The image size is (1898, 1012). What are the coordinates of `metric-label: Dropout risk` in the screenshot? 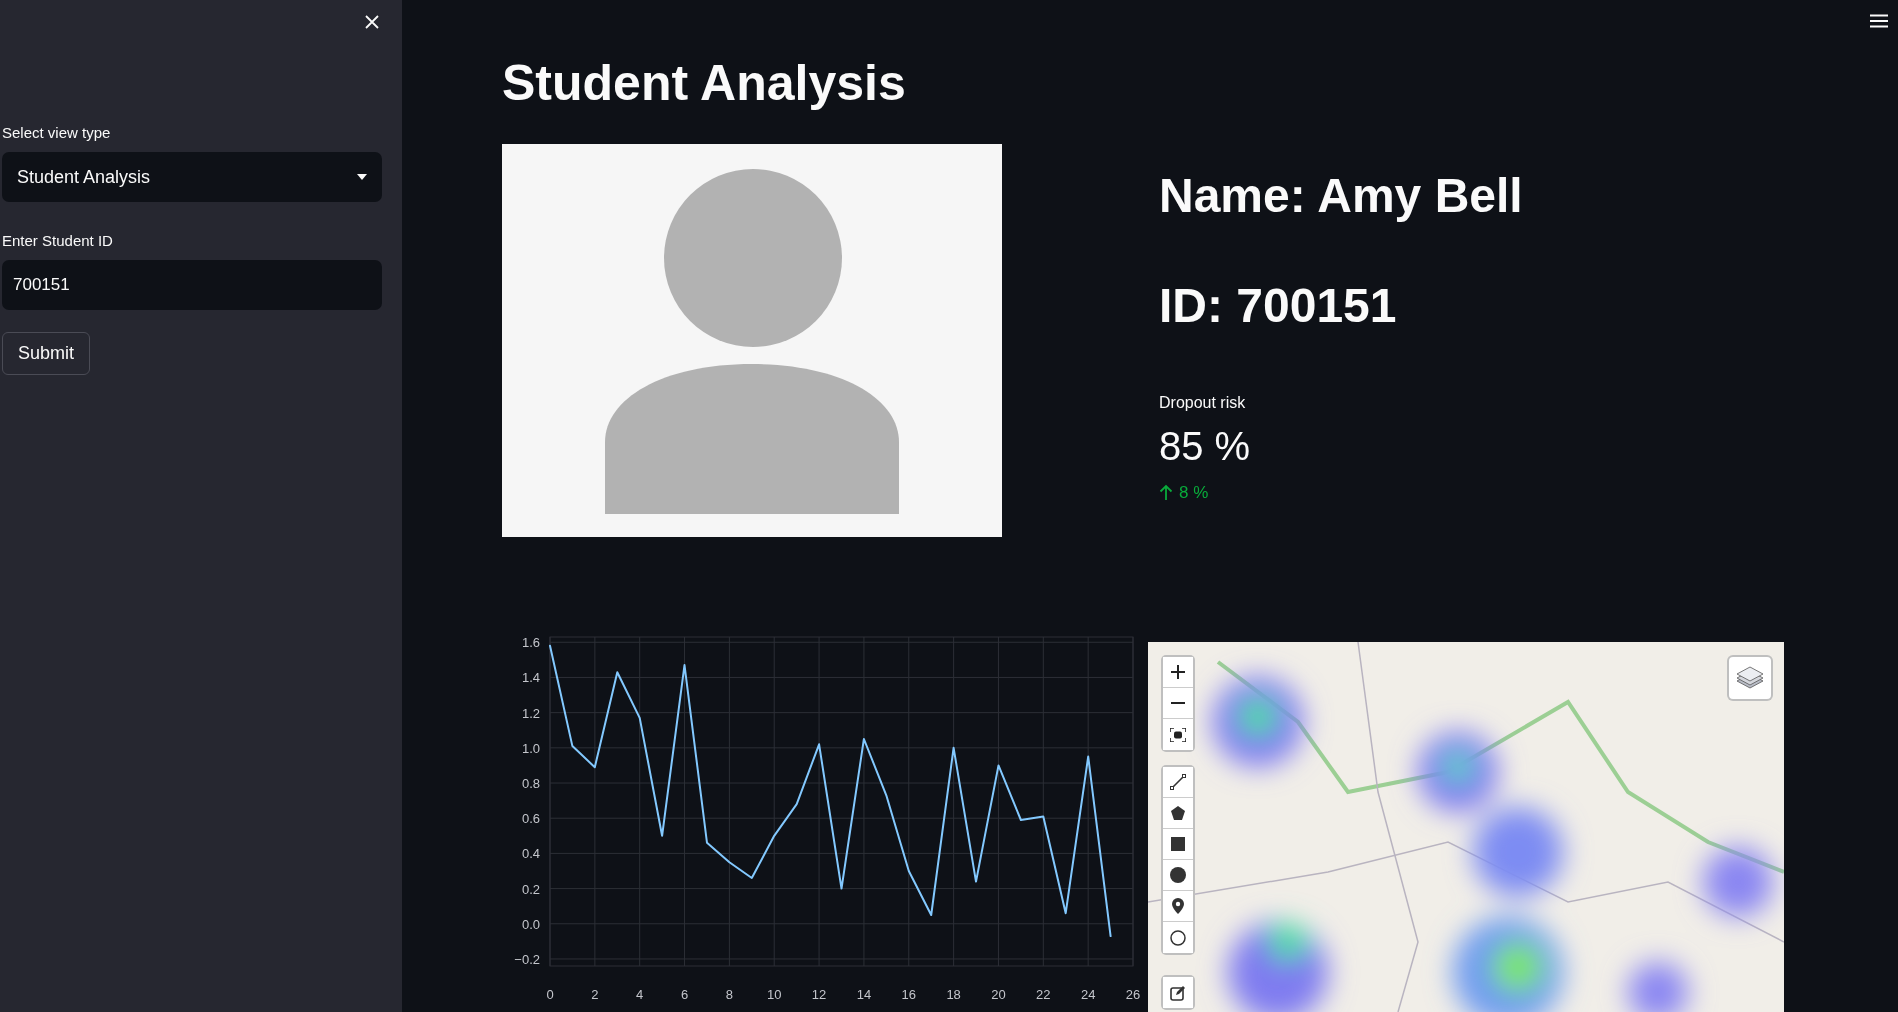 It's located at (1202, 403).